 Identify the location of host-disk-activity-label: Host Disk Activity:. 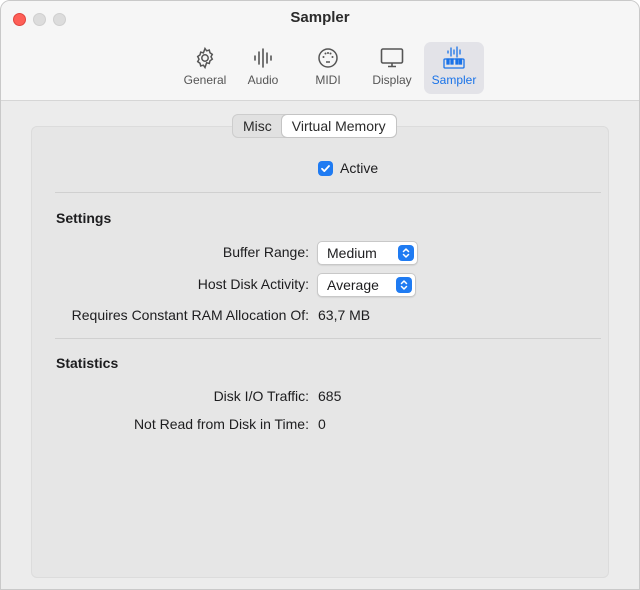
(253, 284).